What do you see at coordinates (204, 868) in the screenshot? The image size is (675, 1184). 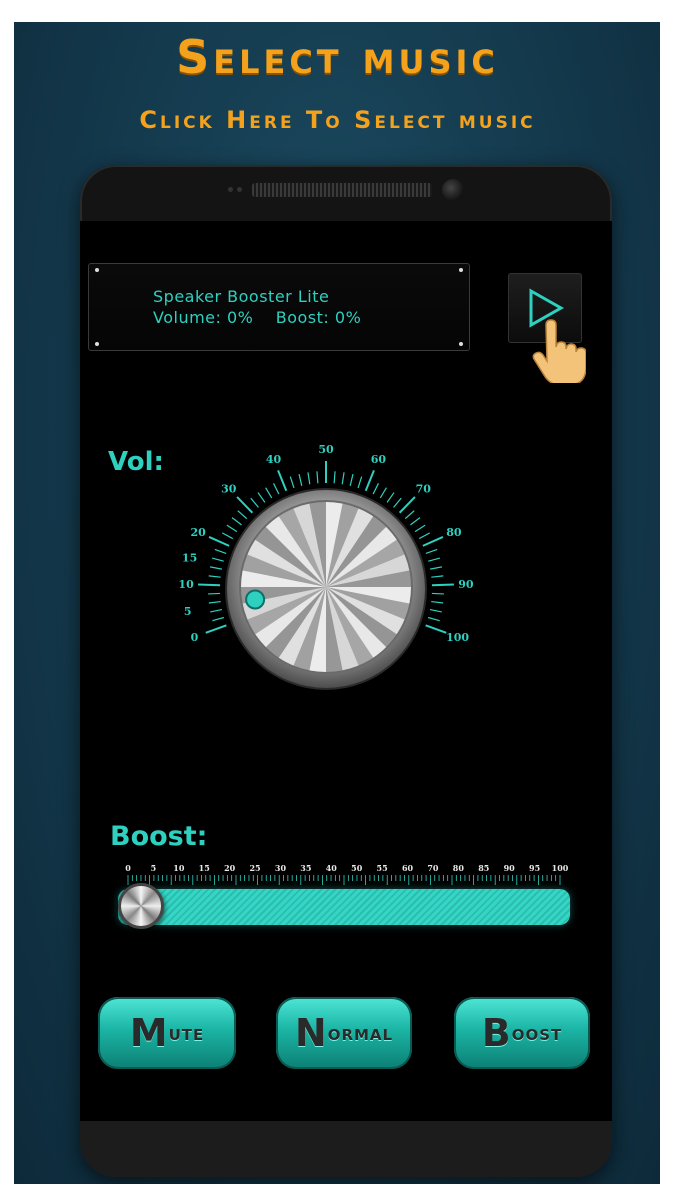 I see `boost-tick-label: 15` at bounding box center [204, 868].